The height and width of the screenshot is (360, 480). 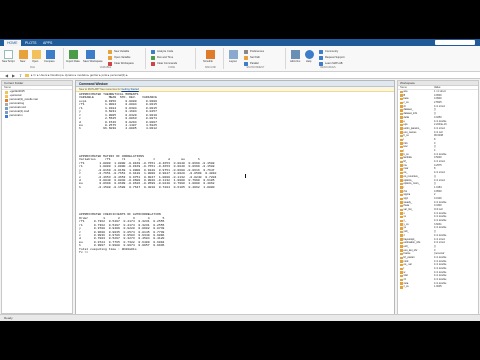 What do you see at coordinates (153, 51) in the screenshot?
I see `analyze-code-icon` at bounding box center [153, 51].